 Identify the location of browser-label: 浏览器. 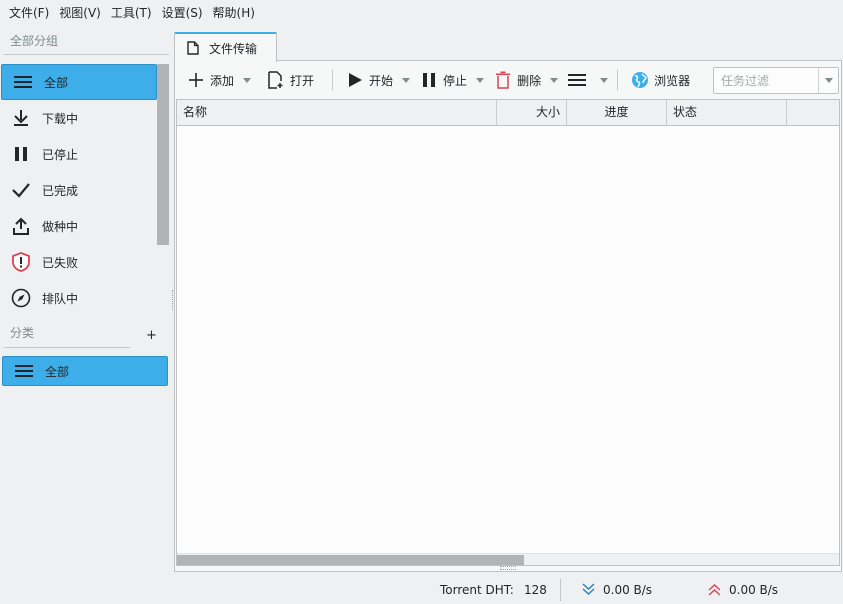
(672, 80).